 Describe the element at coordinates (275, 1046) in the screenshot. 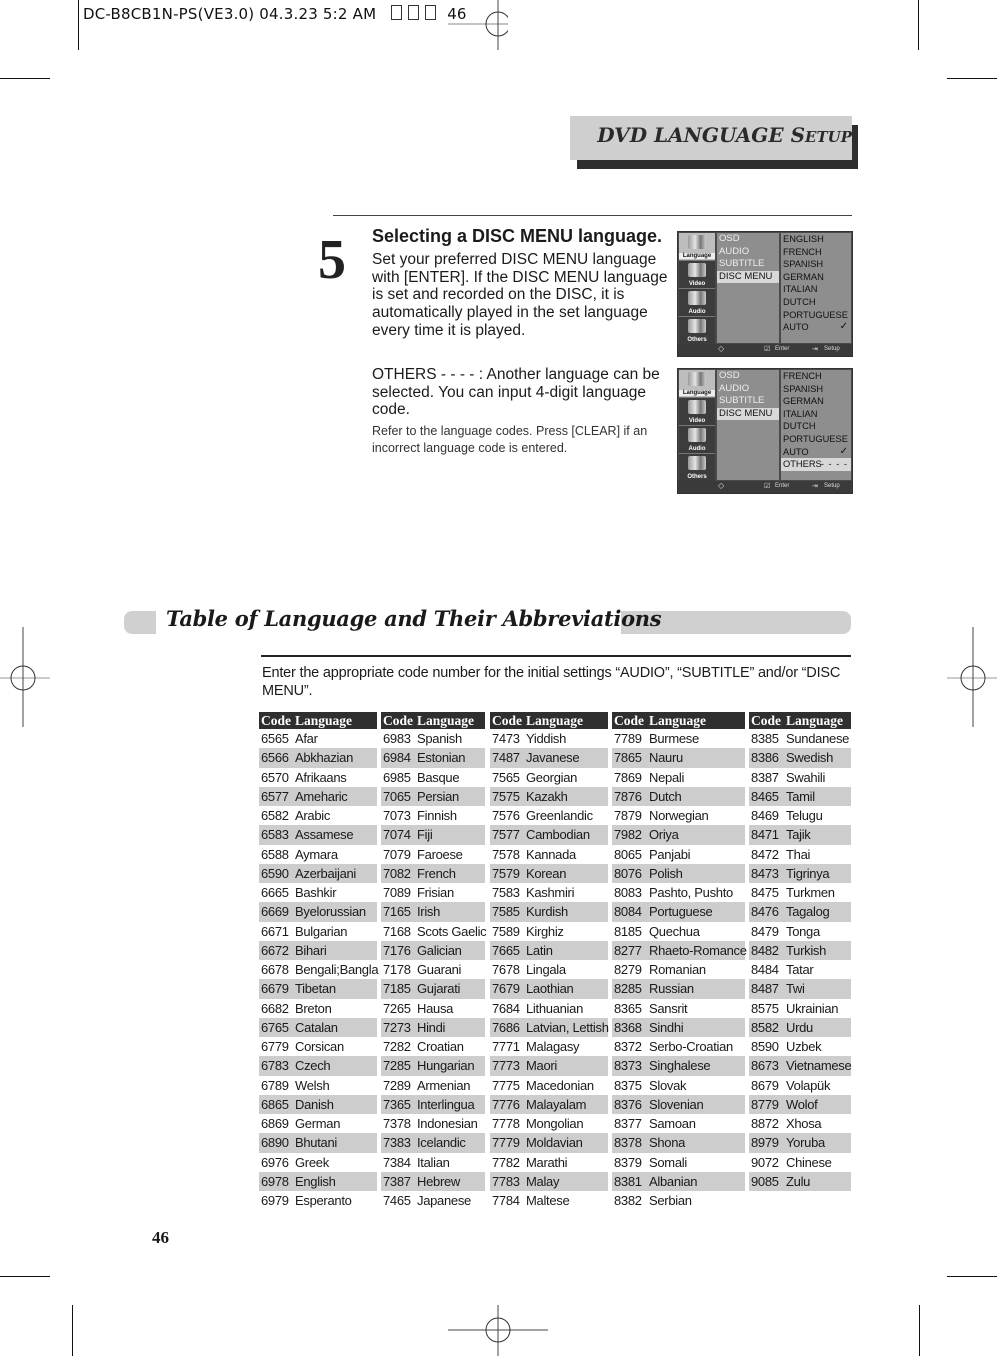

I see `language-code: 6779` at that location.